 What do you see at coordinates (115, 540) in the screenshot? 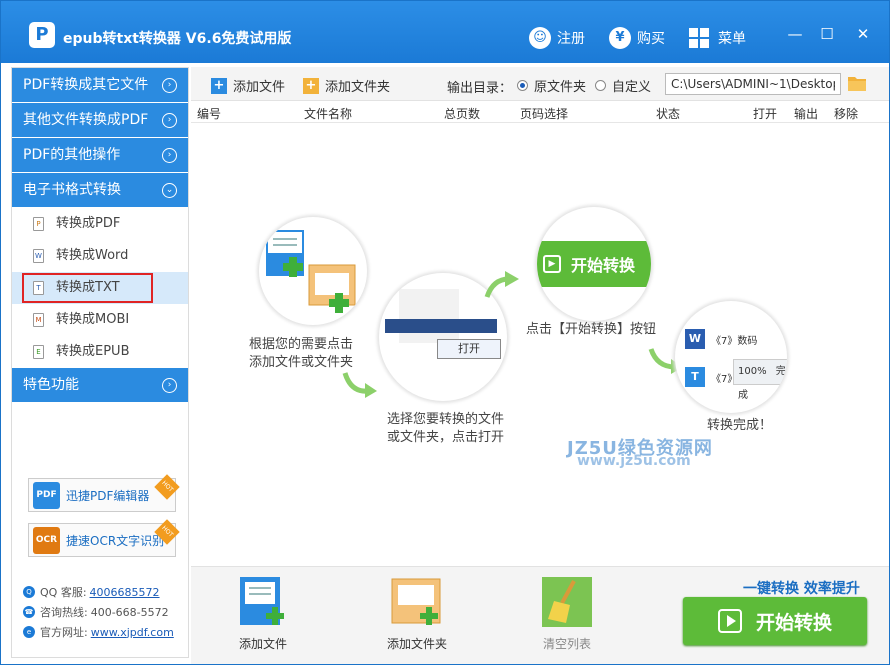
I see `promo-label: 捷速OCR文字识别` at bounding box center [115, 540].